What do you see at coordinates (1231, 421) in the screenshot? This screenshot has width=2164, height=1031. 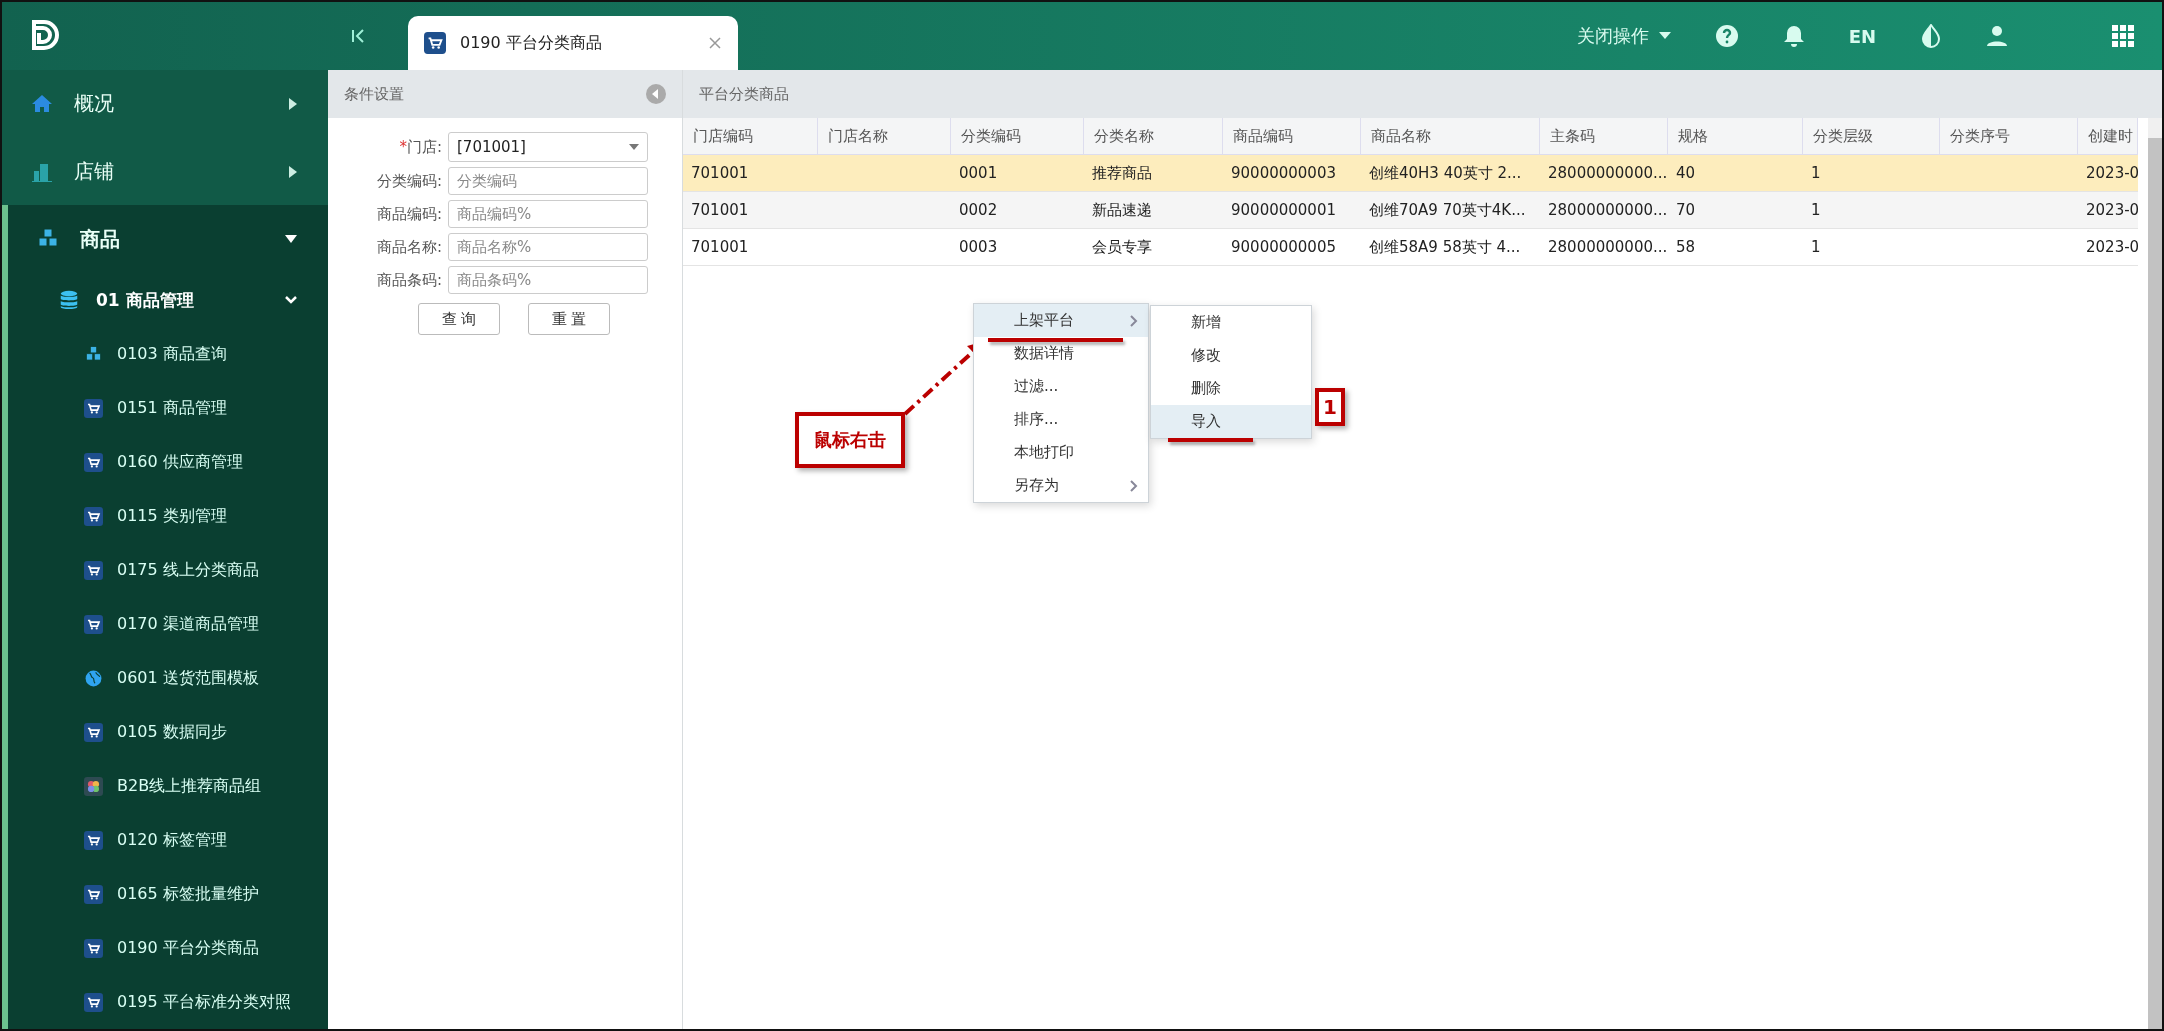 I see `menu-item: 导入` at bounding box center [1231, 421].